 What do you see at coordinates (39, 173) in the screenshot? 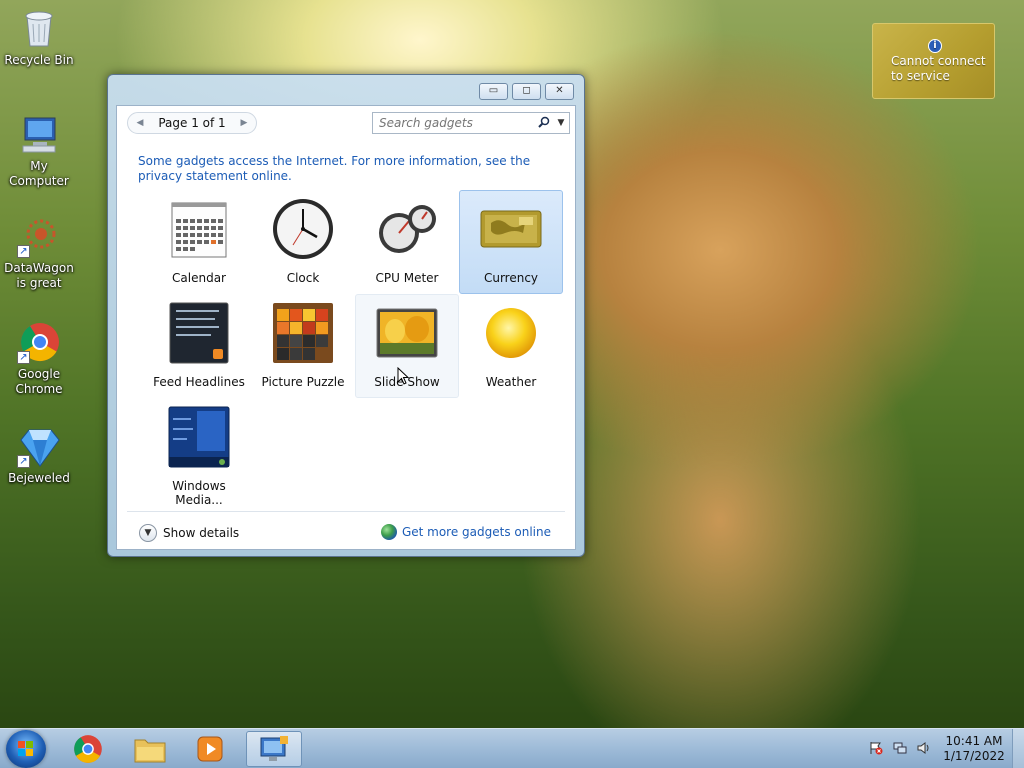
I see `desktop-icon-label: My Computer` at bounding box center [39, 173].